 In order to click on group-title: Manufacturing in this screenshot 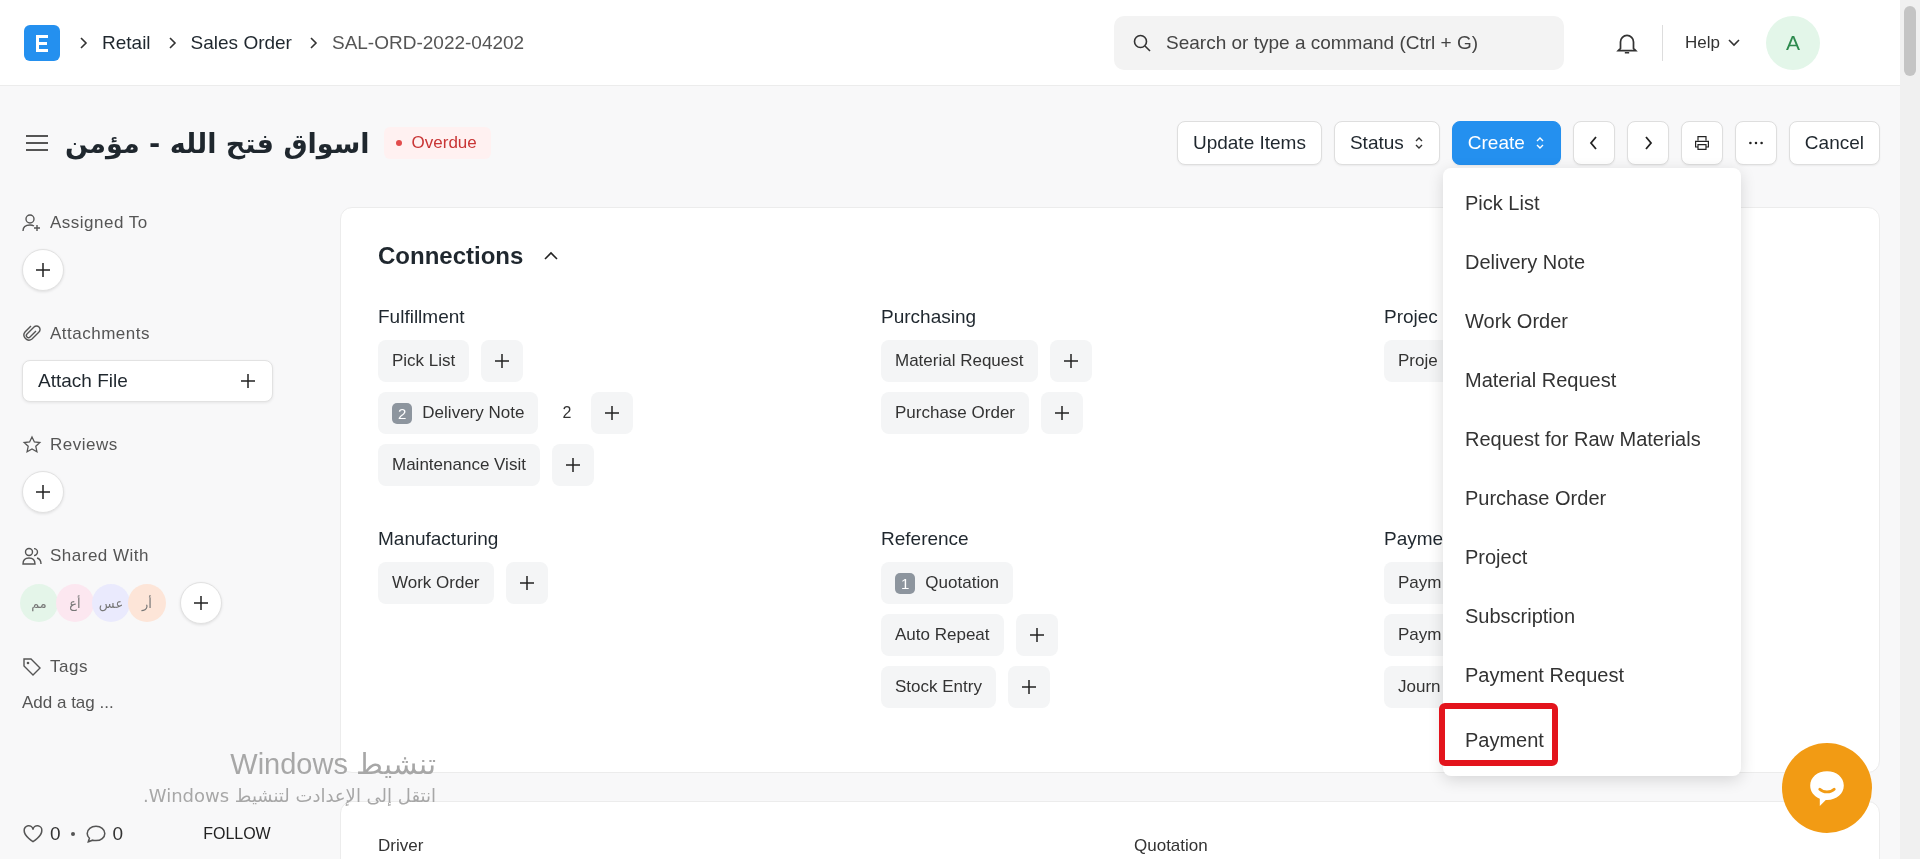, I will do `click(438, 538)`.